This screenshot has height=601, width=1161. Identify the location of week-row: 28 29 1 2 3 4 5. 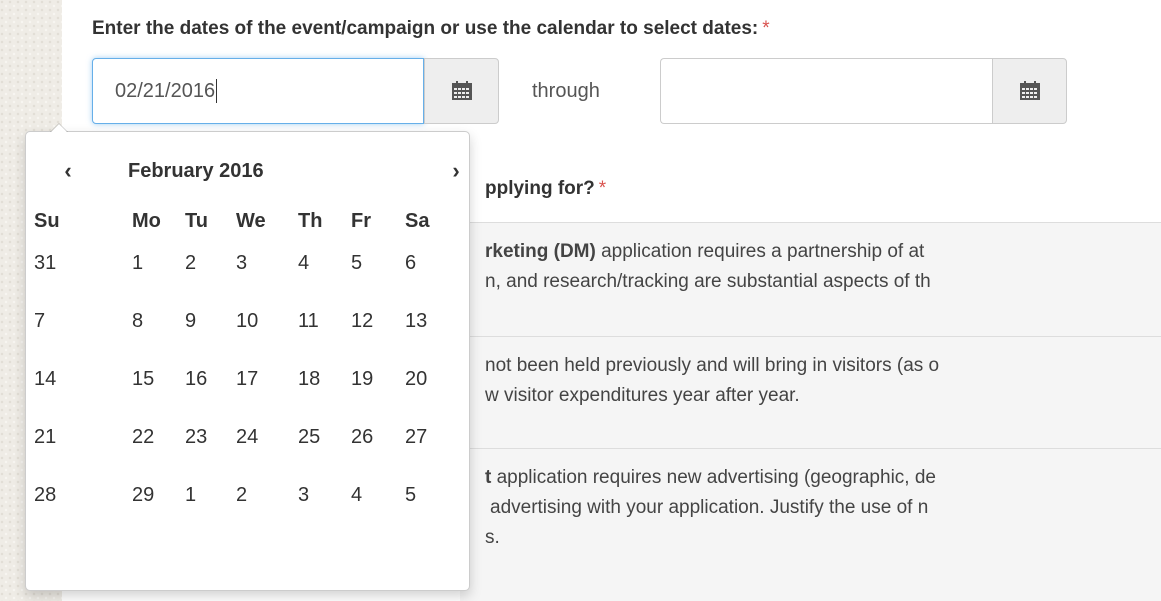
(240, 509).